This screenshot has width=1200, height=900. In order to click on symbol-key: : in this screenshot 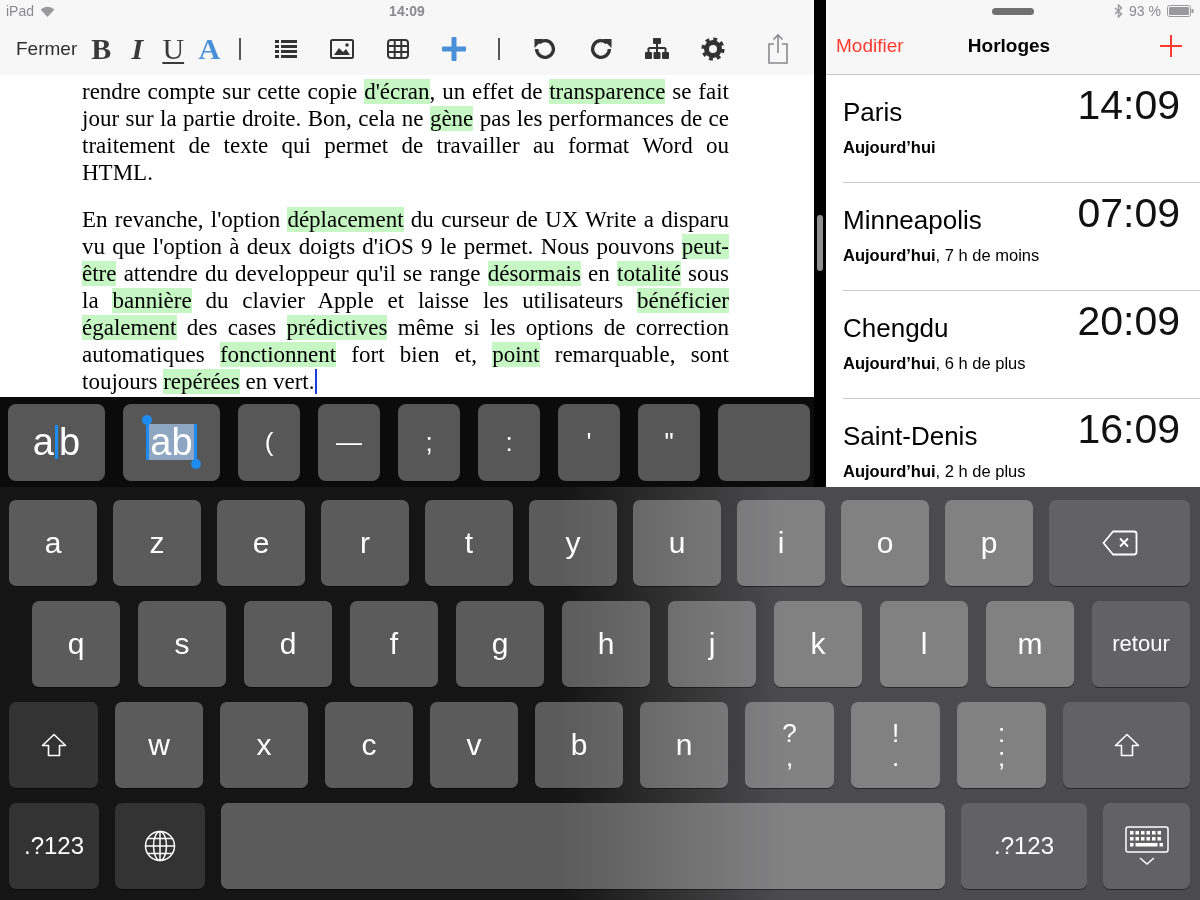, I will do `click(509, 442)`.